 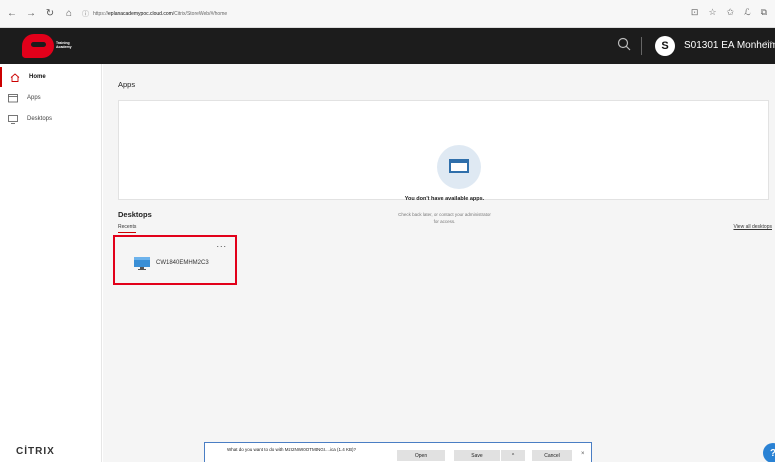 I want to click on sidebar-item-label: Desktops, so click(x=40, y=119).